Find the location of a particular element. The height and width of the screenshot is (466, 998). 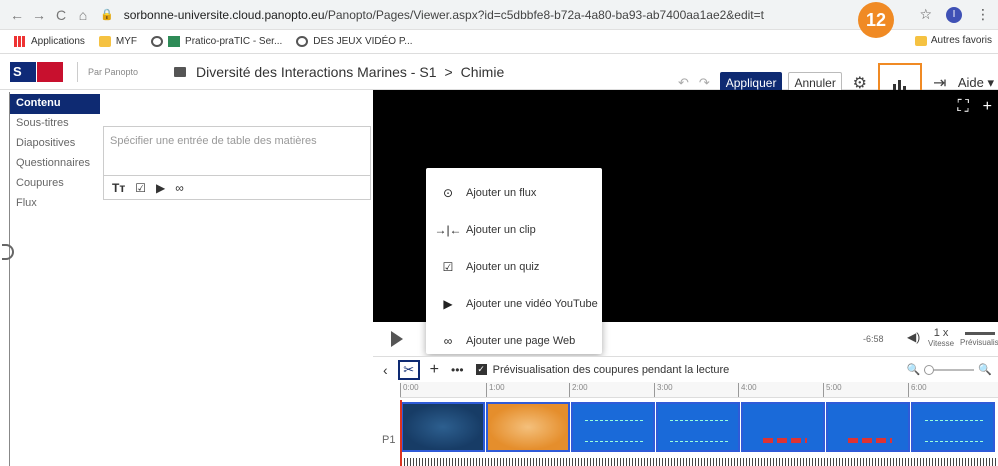

preview-toggle: ▬▬▬Prévisualisation is located at coordinates (979, 337).